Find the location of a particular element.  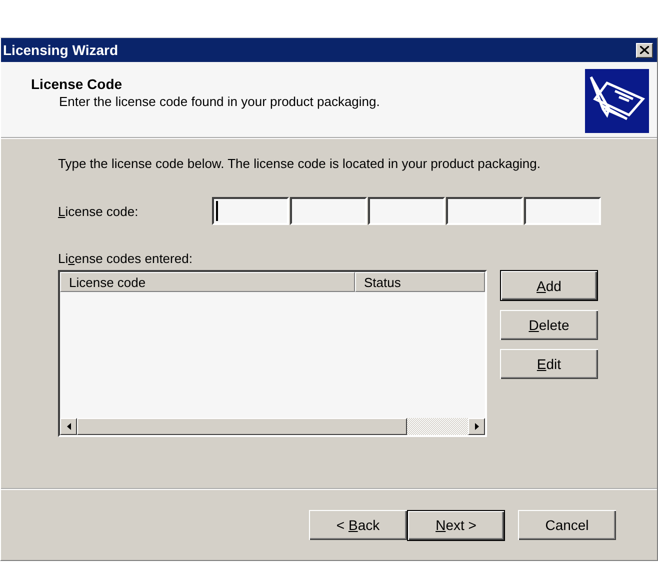

right-arrow-icon is located at coordinates (476, 426).